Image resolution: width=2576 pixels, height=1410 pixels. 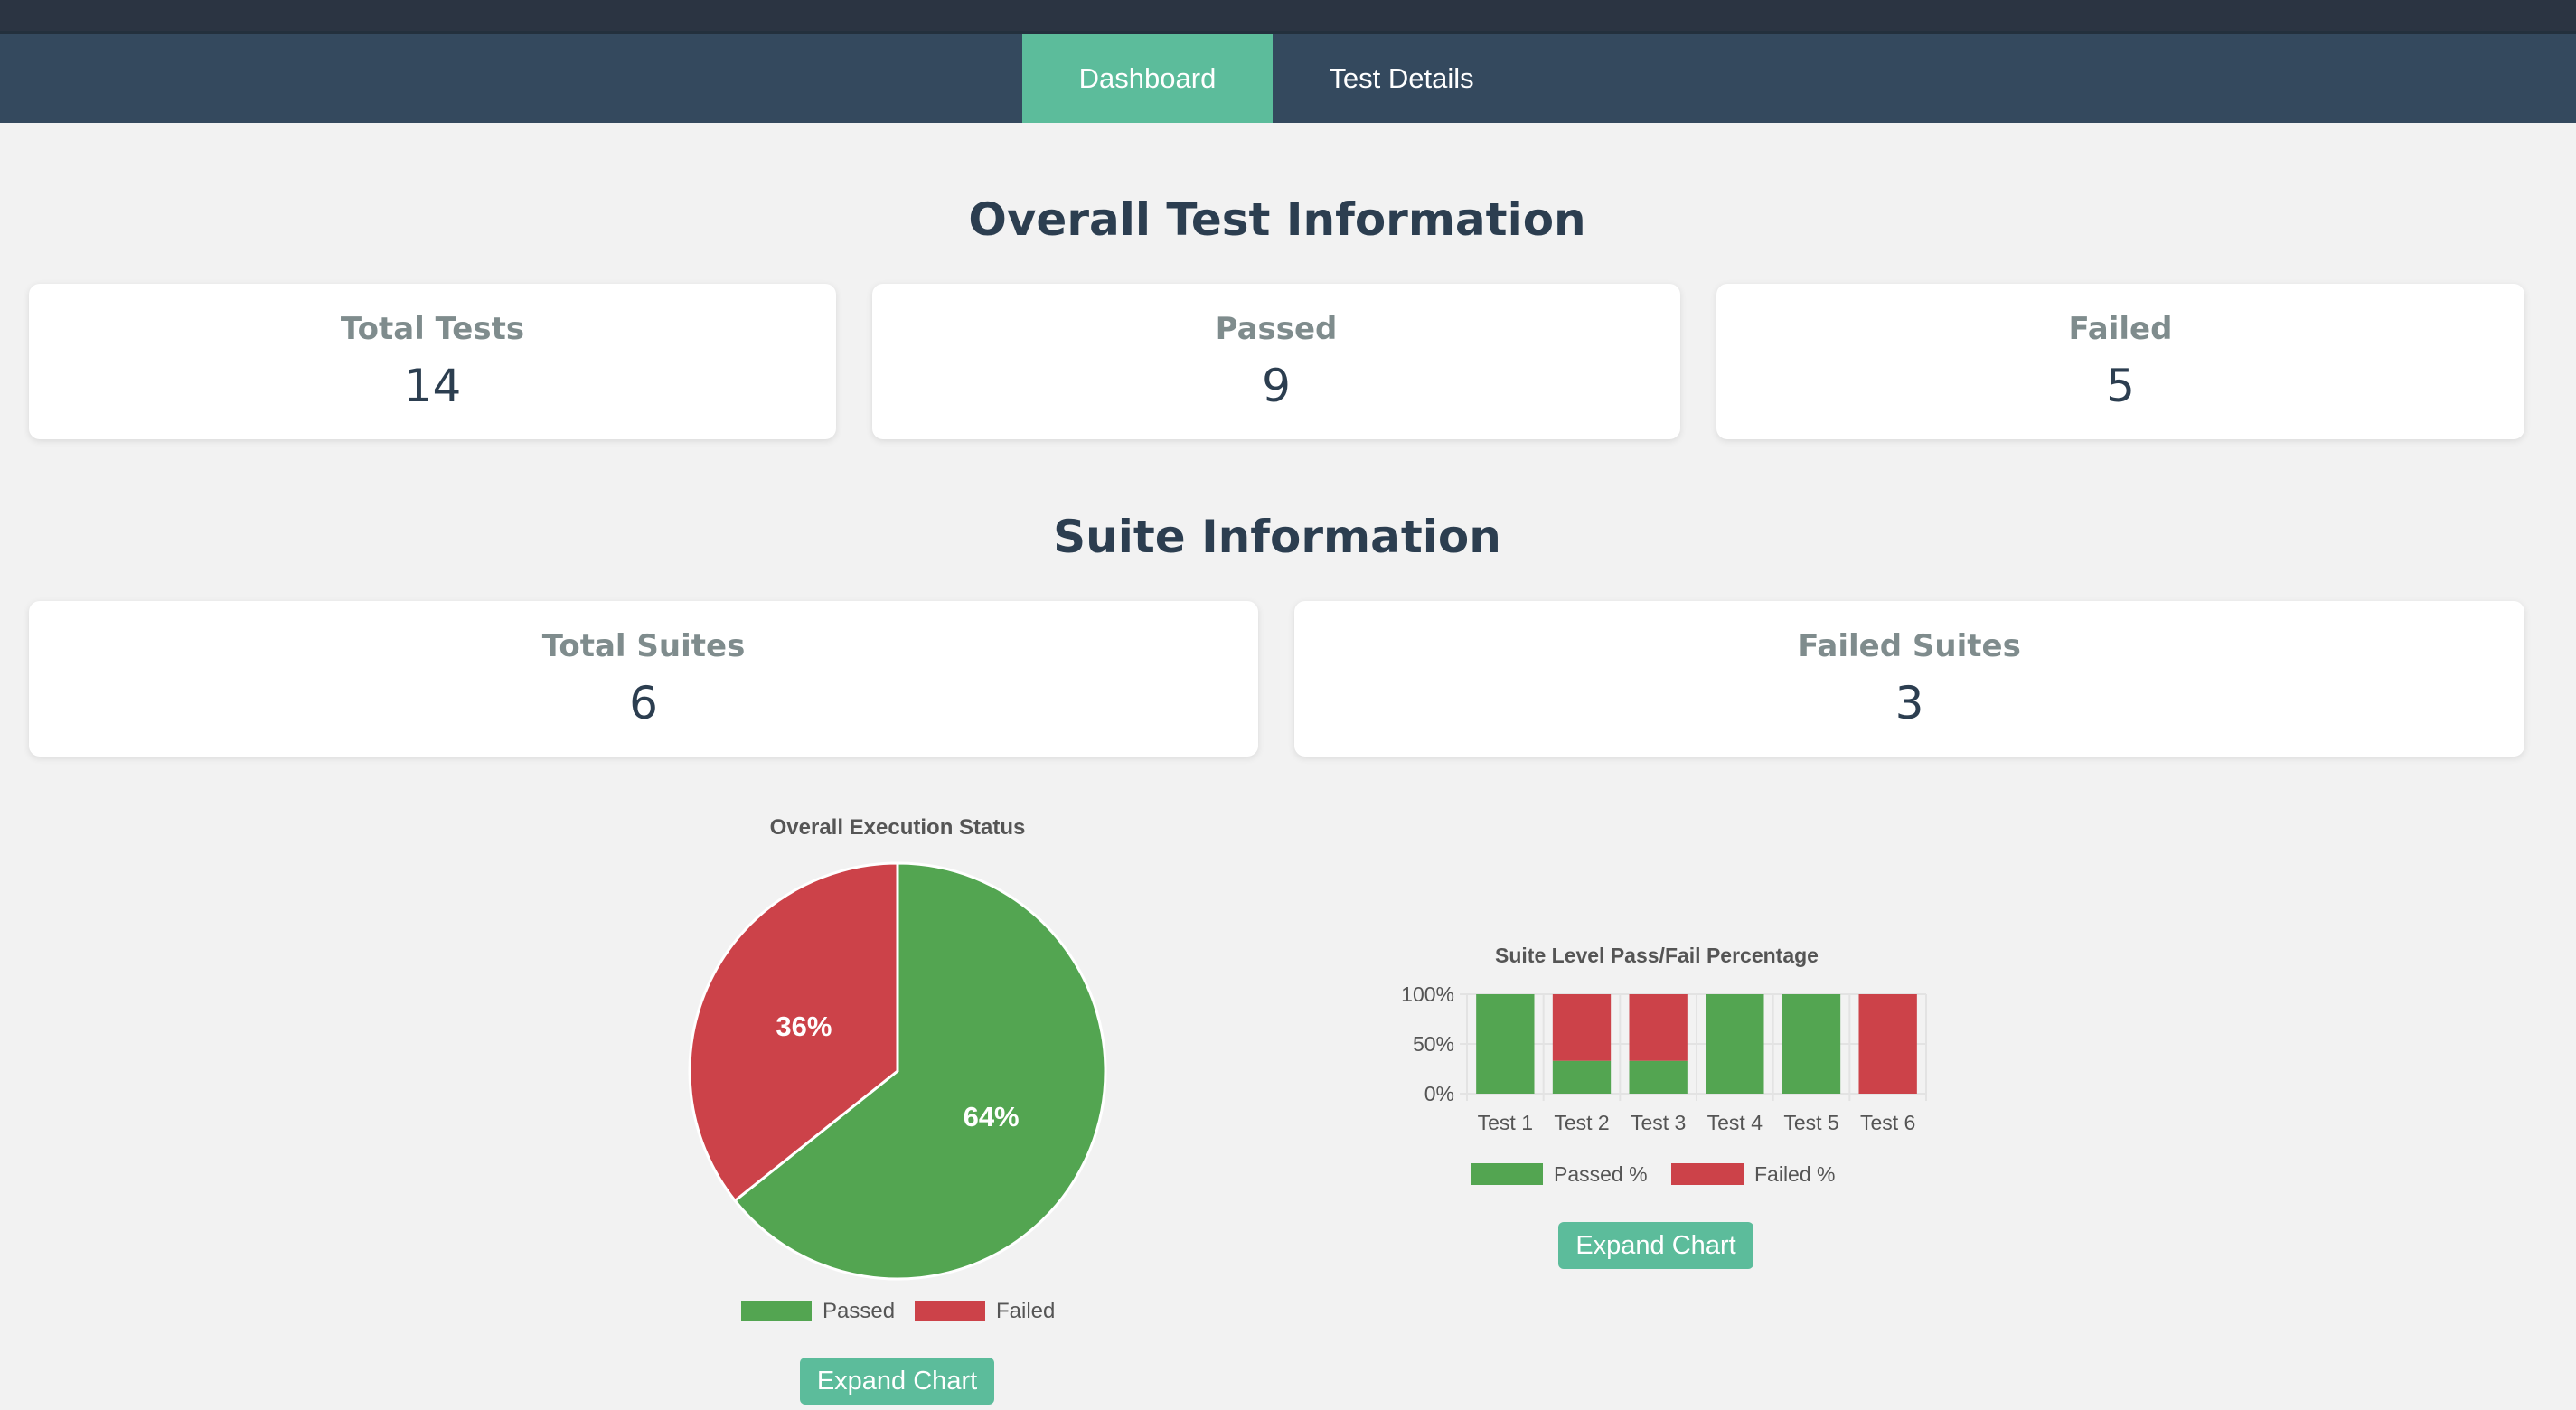 I want to click on passed-card: Passed 9, so click(x=1276, y=362).